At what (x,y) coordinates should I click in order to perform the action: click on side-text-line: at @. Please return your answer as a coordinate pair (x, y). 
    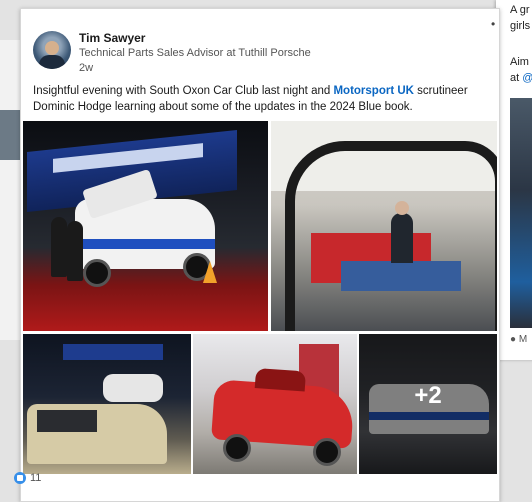
    Looking at the image, I should click on (521, 78).